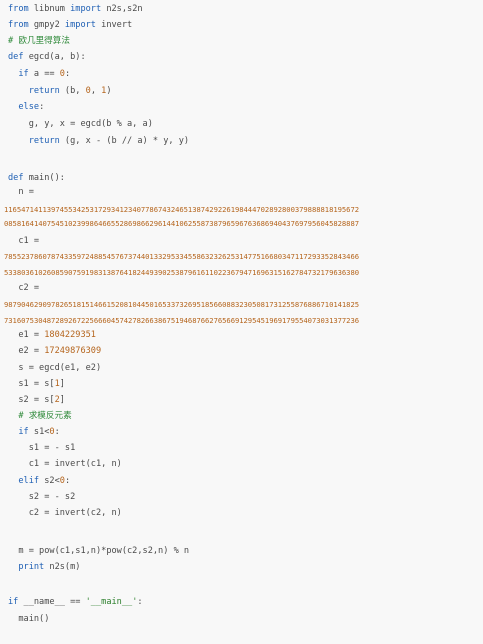  Describe the element at coordinates (75, 464) in the screenshot. I see `code-text-token: c1 = invert(c1, n)` at that location.